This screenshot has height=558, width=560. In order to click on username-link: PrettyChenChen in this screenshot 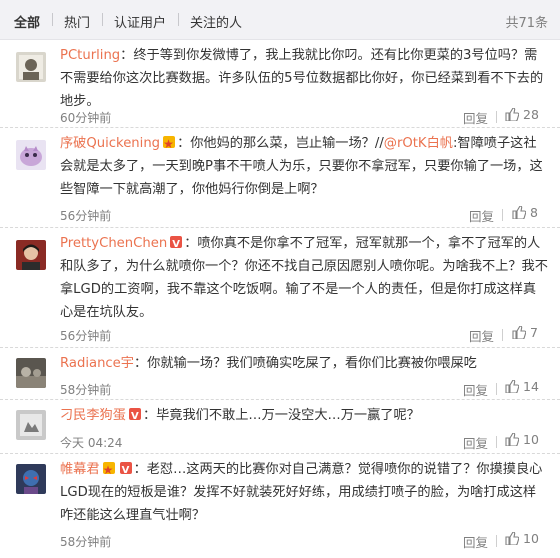, I will do `click(113, 243)`.